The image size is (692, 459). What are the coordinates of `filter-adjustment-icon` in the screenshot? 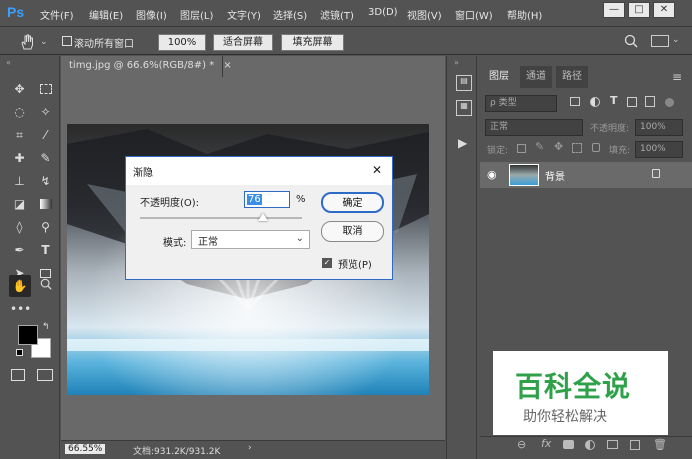 It's located at (595, 102).